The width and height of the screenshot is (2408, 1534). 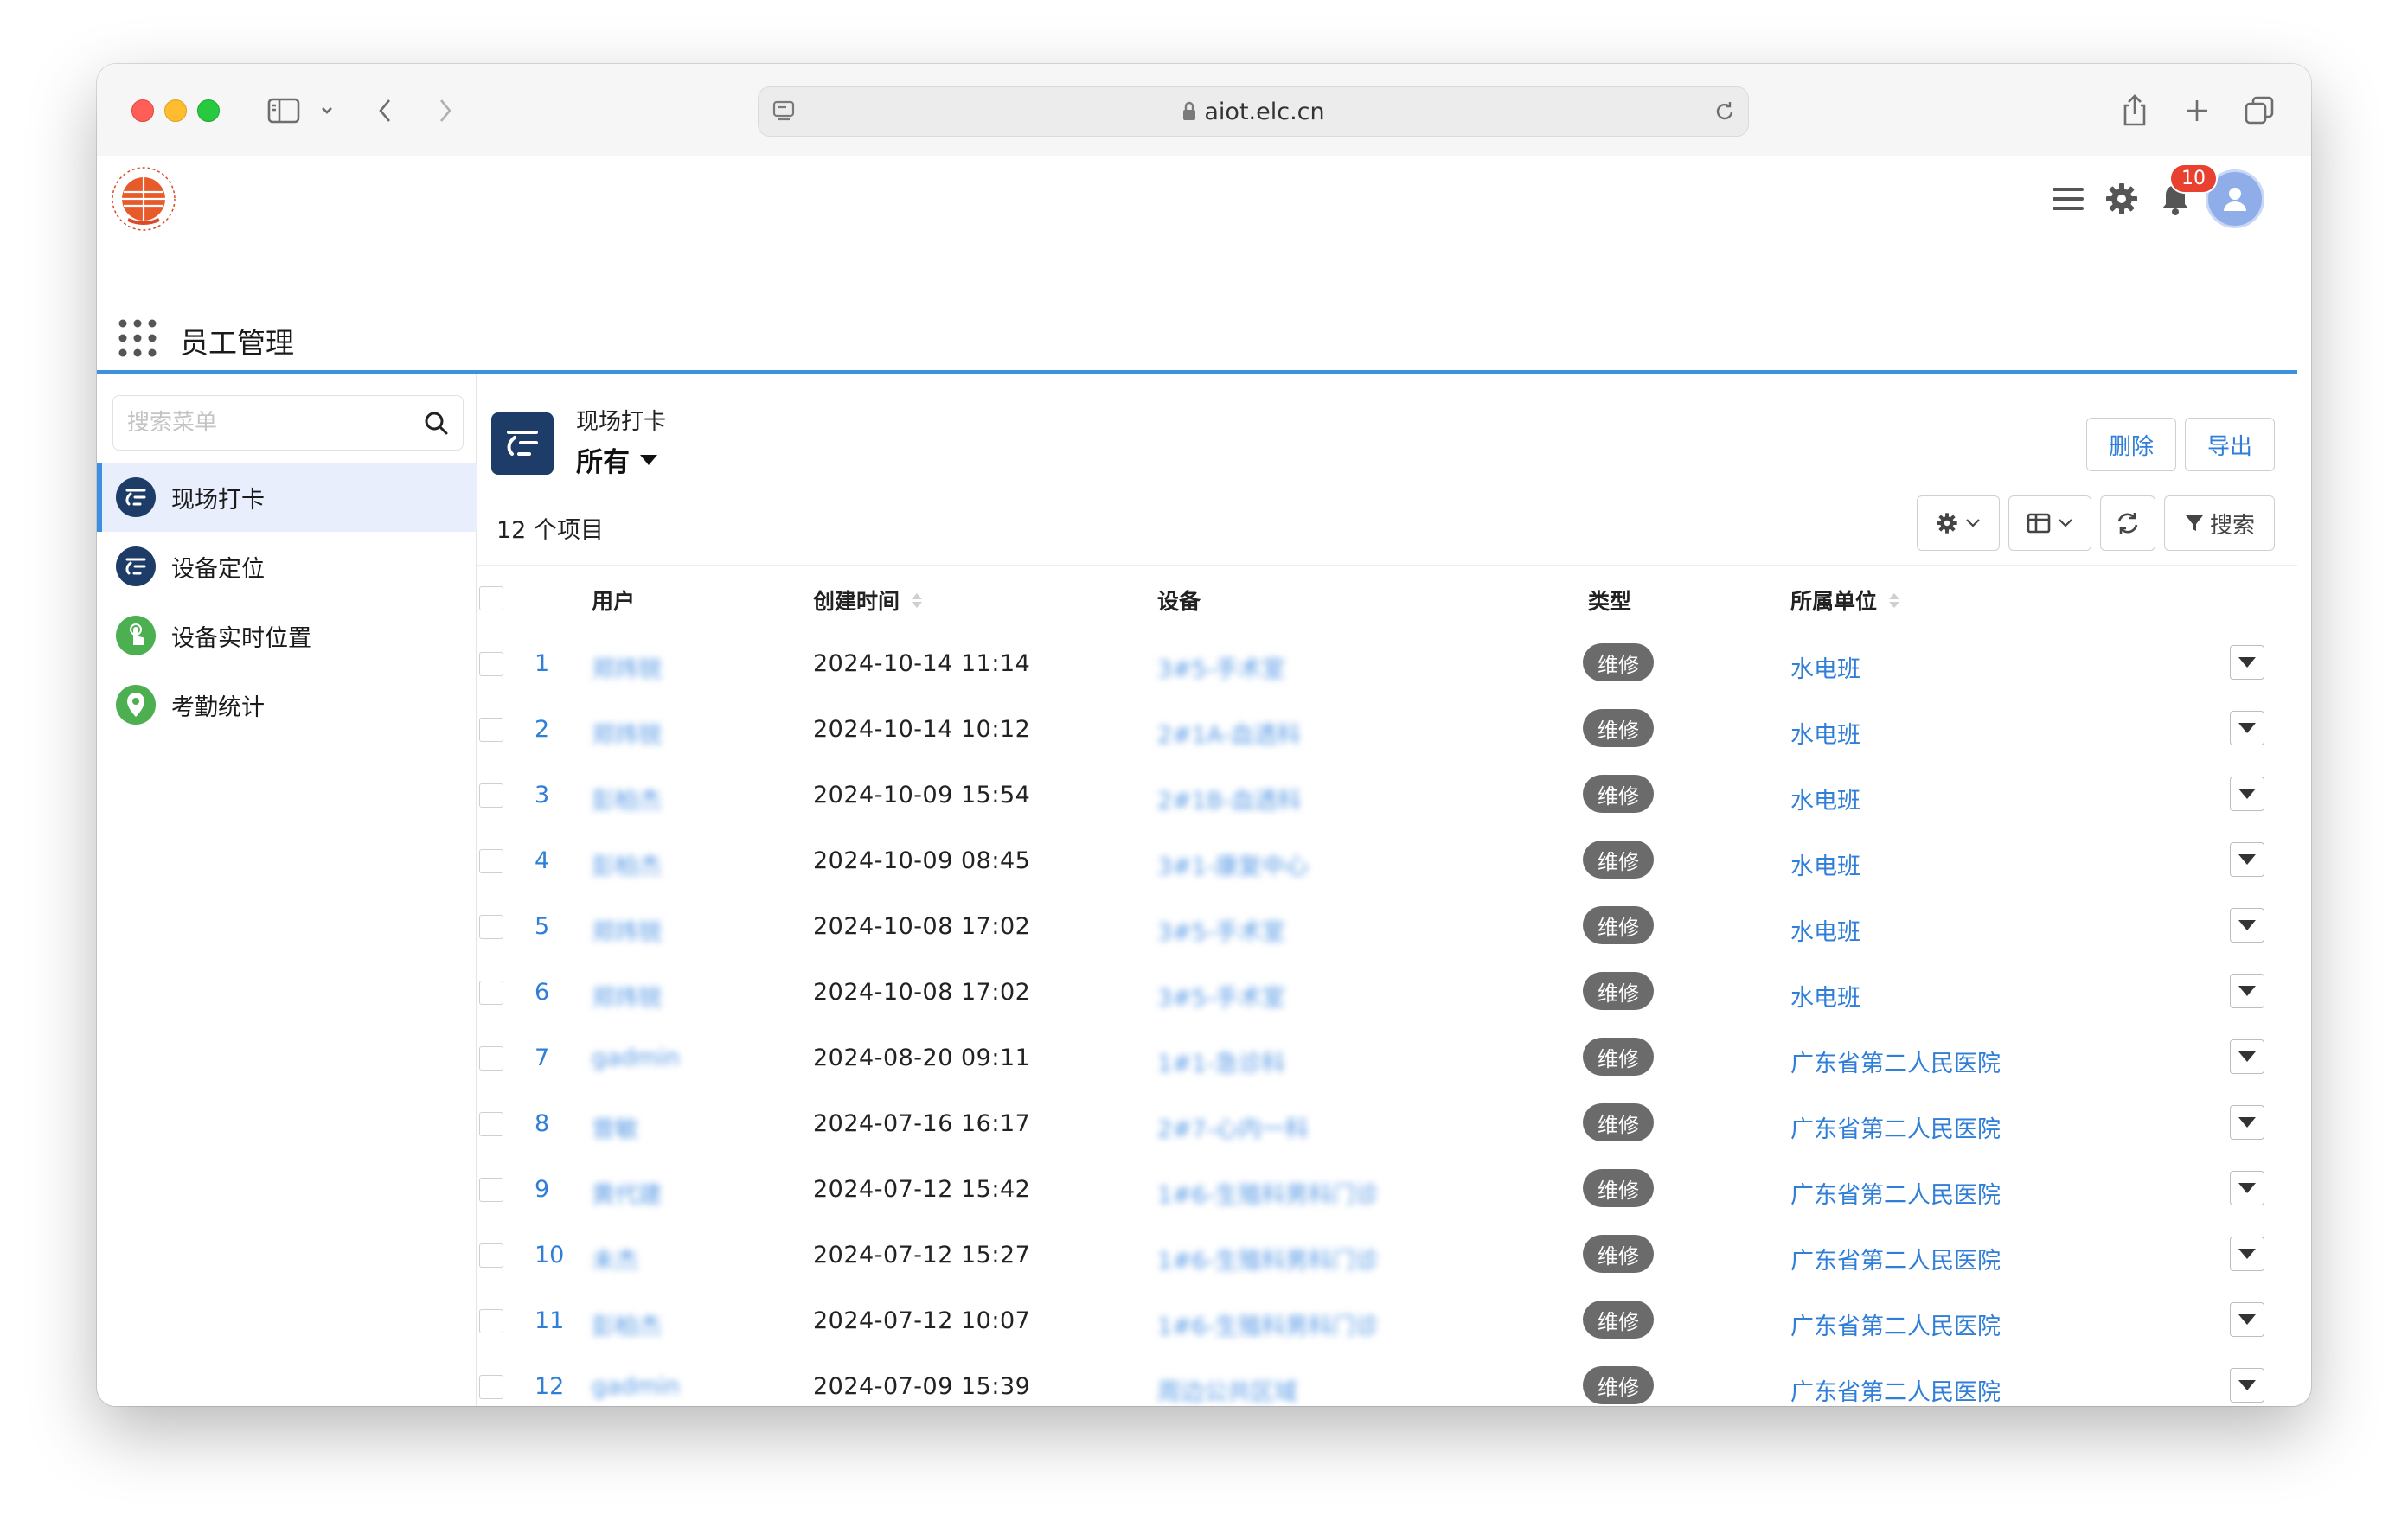 I want to click on app-launcher-icon, so click(x=137, y=339).